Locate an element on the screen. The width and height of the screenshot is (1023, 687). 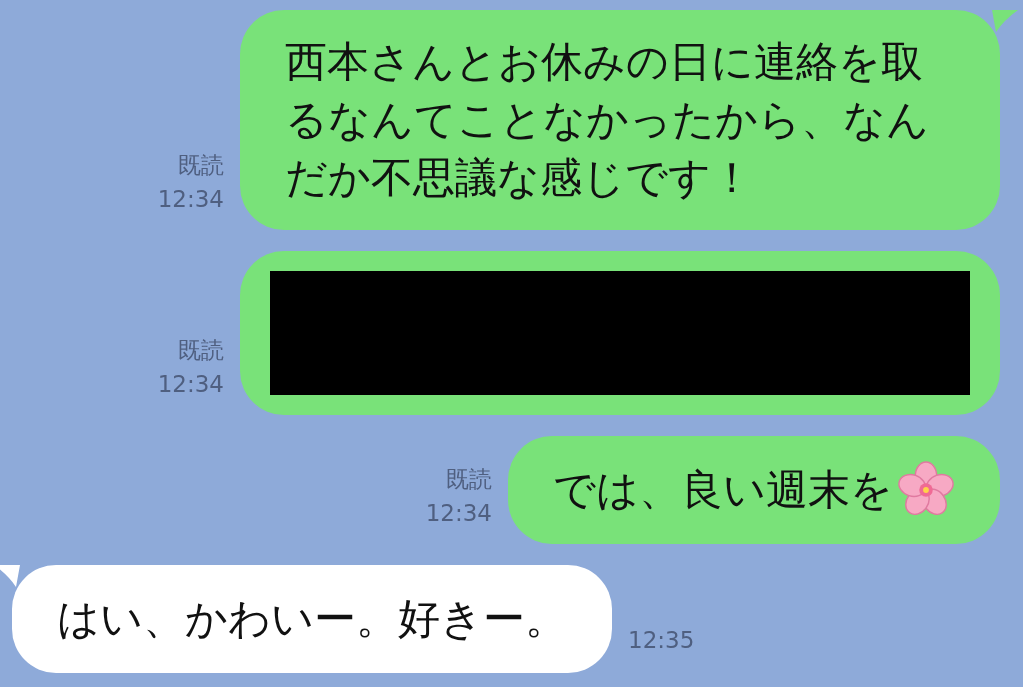
message-text: はい、かわいー。好きー。 is located at coordinates (312, 619).